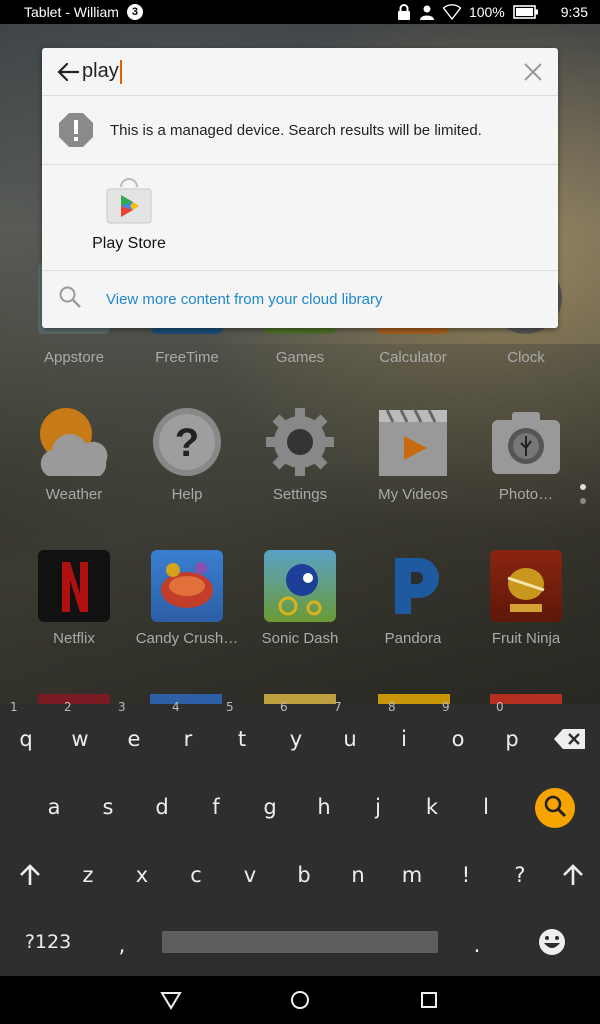  Describe the element at coordinates (296, 732) in the screenshot. I see `key-y: 6y` at that location.